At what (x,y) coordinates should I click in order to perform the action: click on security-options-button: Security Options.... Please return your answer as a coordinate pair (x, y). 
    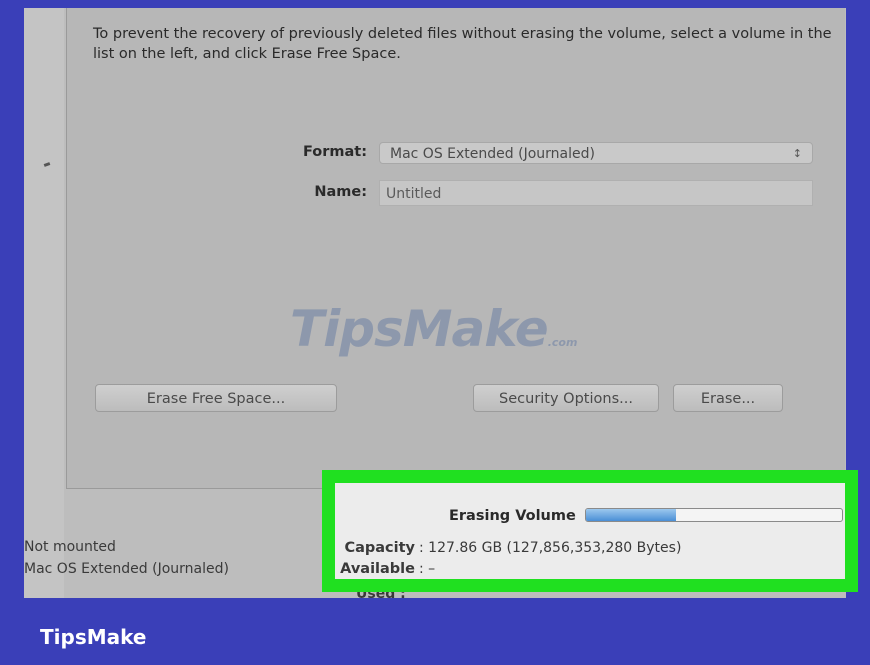
    Looking at the image, I should click on (566, 398).